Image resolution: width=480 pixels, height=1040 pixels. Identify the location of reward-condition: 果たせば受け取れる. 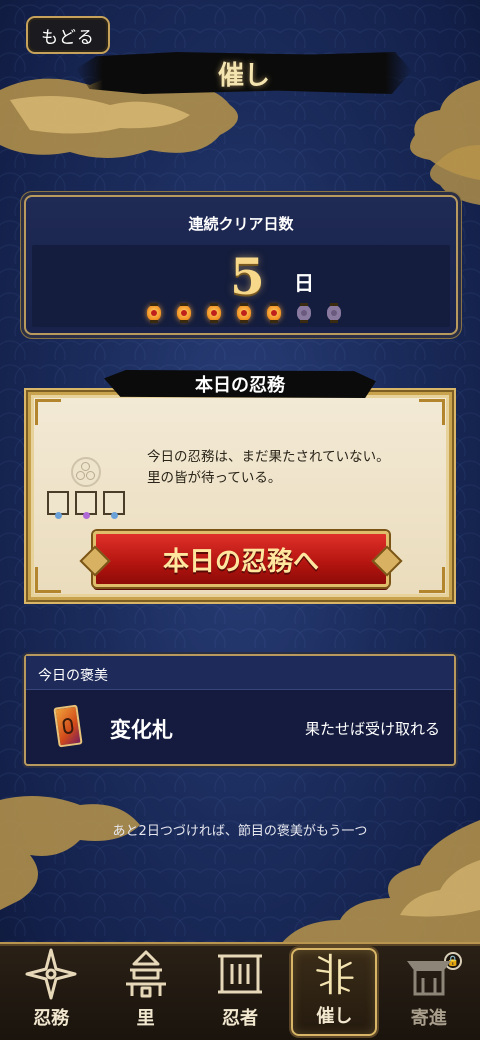
(372, 729).